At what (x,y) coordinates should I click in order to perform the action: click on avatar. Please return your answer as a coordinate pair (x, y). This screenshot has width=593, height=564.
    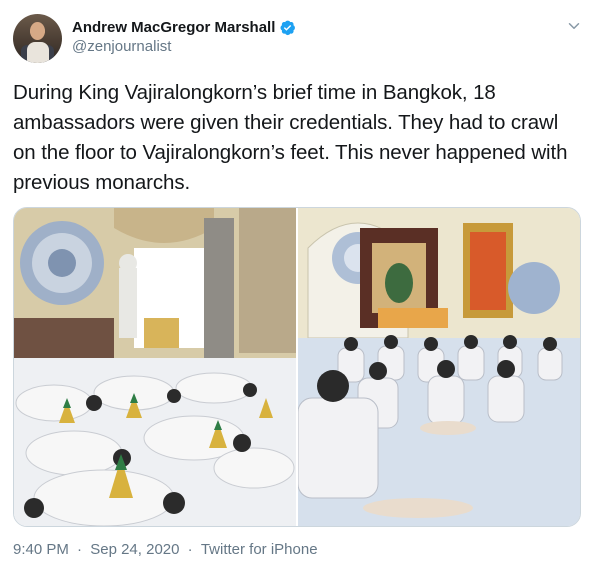
    Looking at the image, I should click on (37, 38).